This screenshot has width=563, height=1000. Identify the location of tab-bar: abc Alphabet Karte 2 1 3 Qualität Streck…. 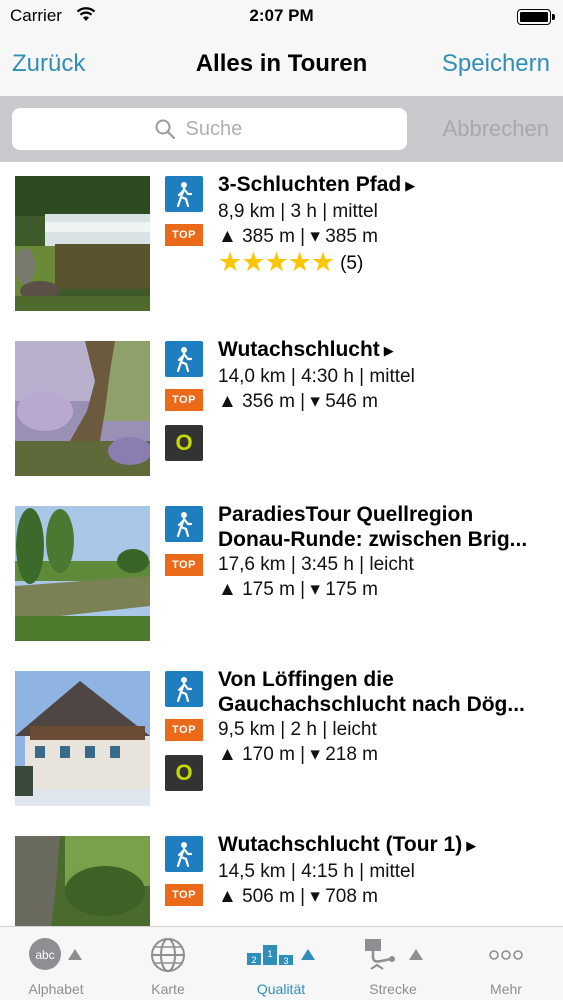
(281, 963).